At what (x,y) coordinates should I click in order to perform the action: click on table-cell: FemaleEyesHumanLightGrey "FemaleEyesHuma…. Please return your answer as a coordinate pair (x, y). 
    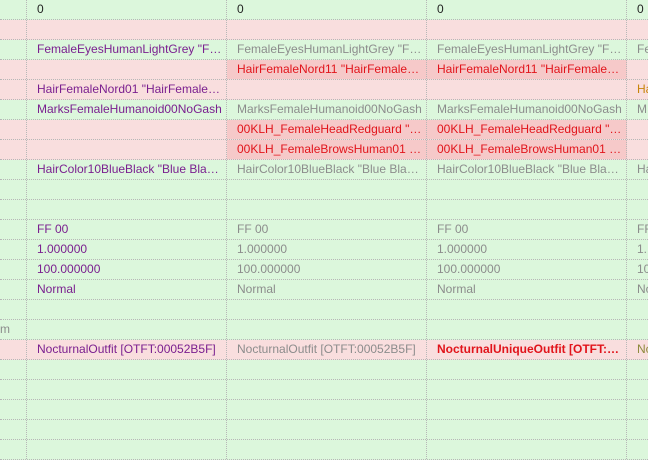
    Looking at the image, I should click on (527, 49).